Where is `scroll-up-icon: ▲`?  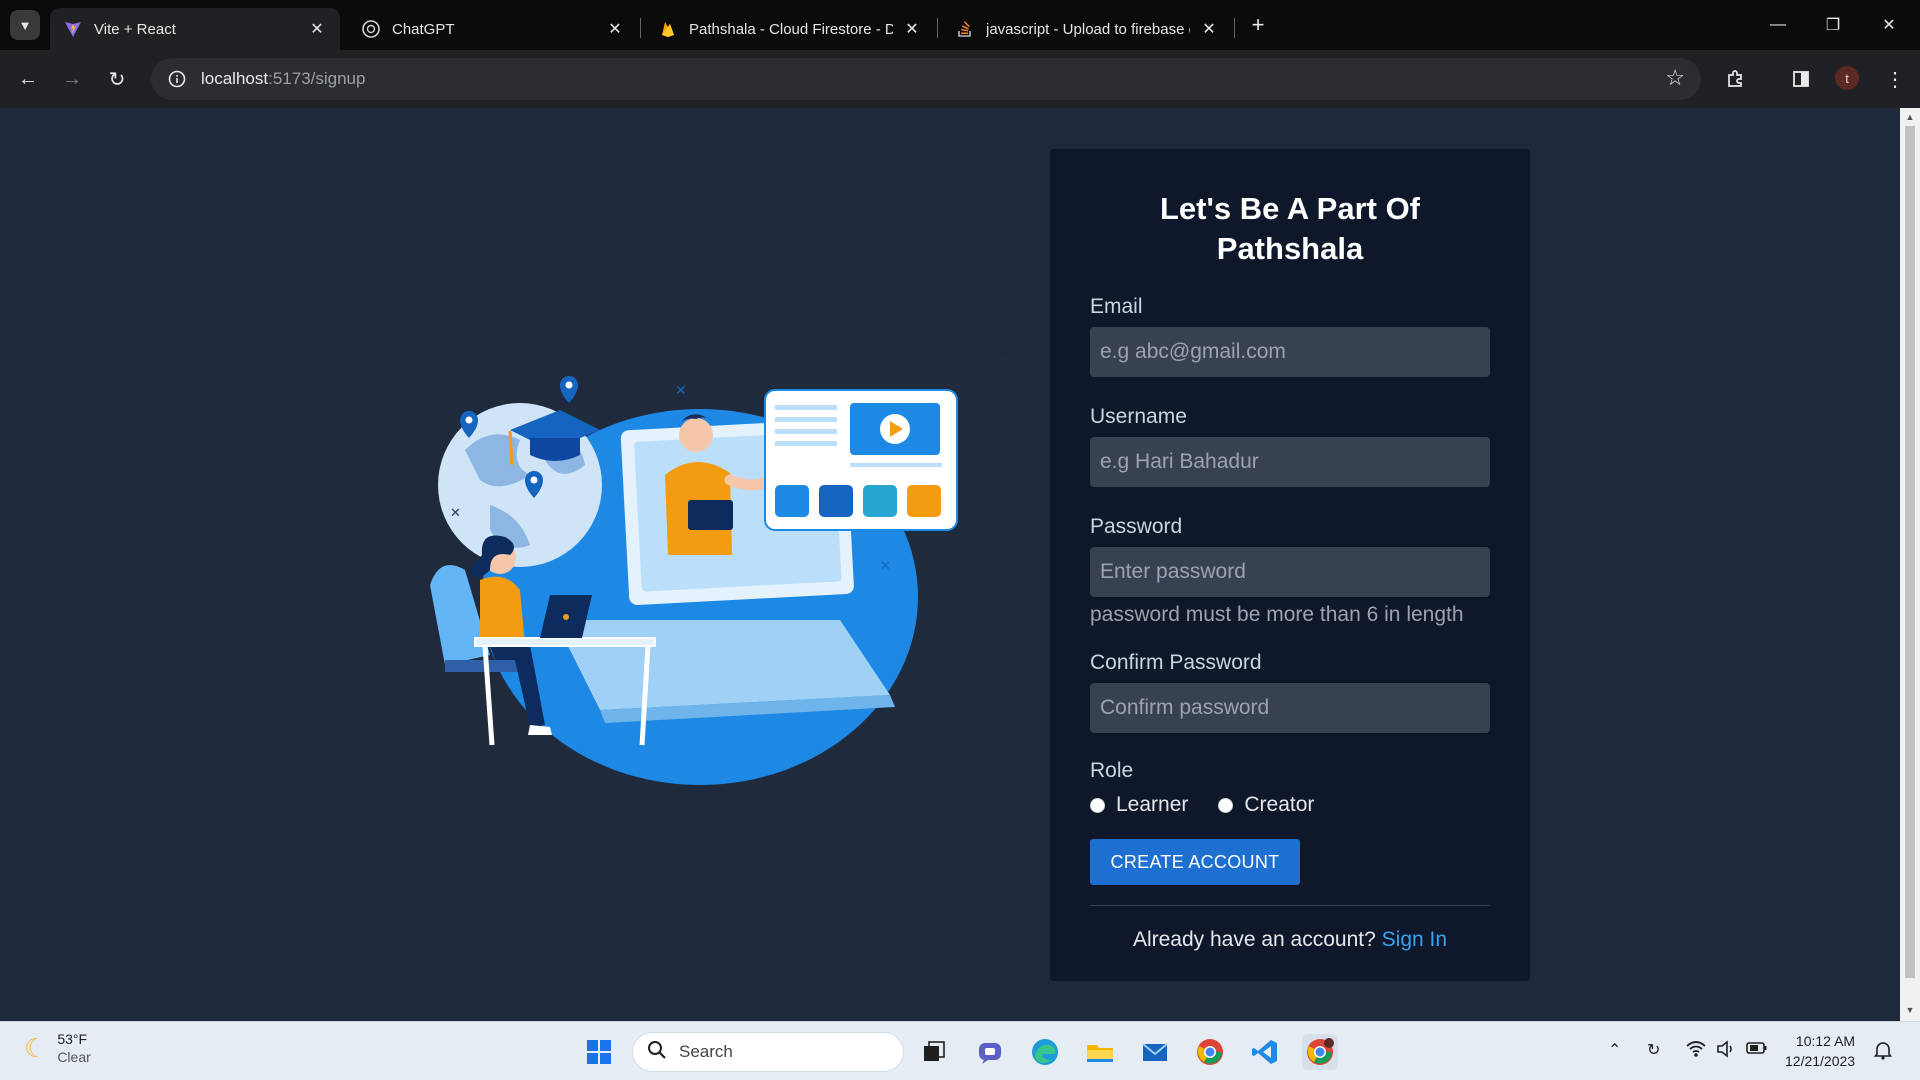 scroll-up-icon: ▲ is located at coordinates (1910, 117).